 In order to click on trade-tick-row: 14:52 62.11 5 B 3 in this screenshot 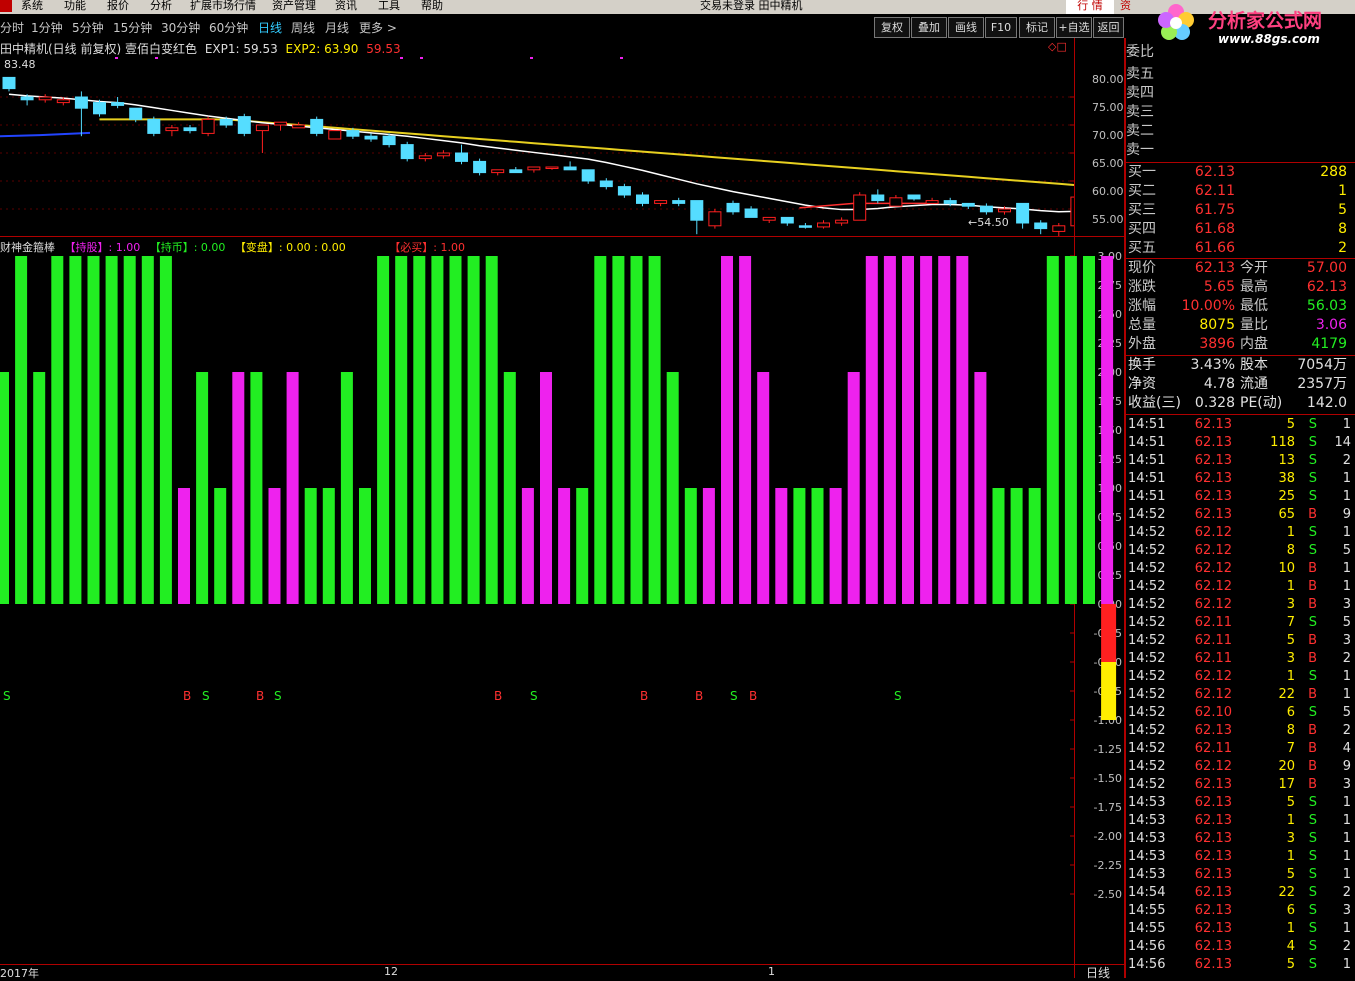, I will do `click(1240, 641)`.